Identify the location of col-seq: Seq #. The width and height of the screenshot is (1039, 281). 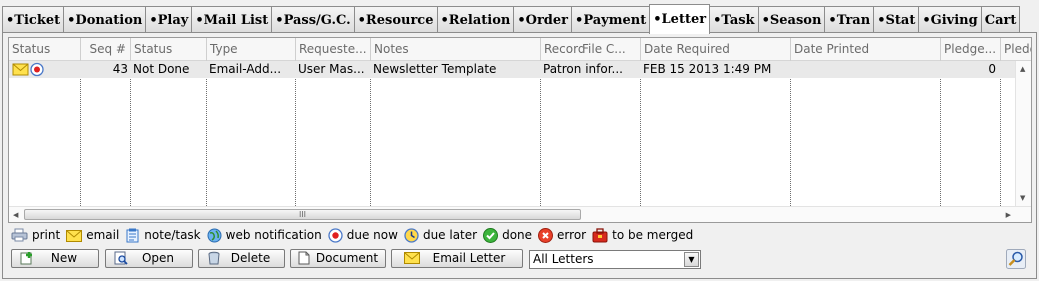
(106, 49).